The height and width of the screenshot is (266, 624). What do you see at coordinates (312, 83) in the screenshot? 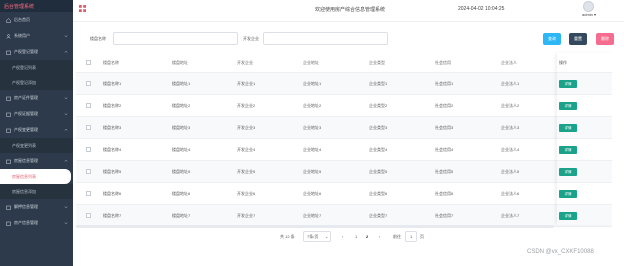
I see `table-cell: 企业地址1` at bounding box center [312, 83].